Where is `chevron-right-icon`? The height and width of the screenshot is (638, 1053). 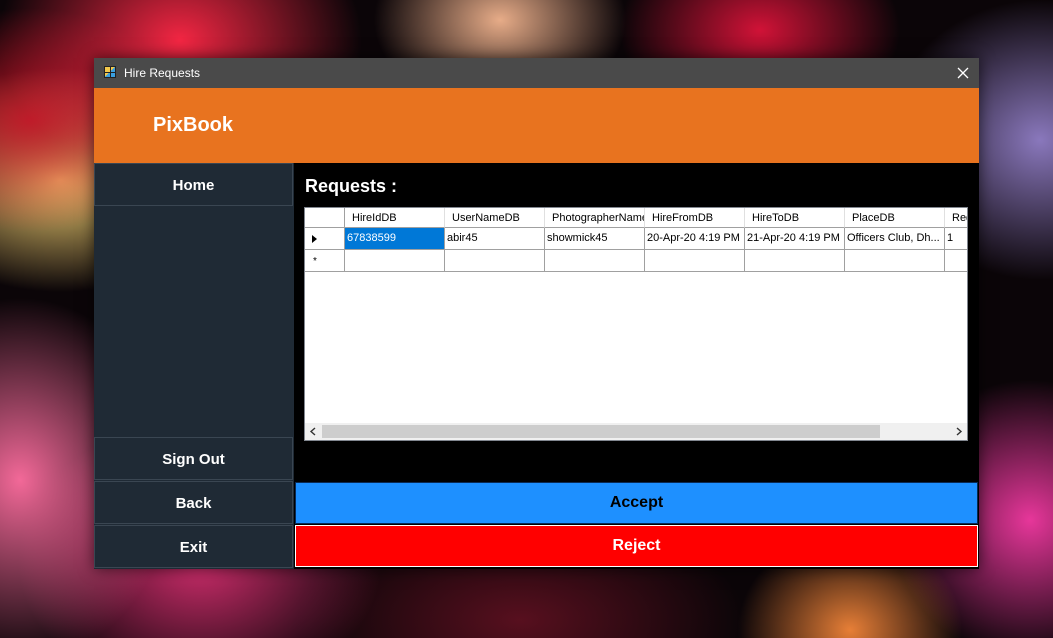 chevron-right-icon is located at coordinates (959, 431).